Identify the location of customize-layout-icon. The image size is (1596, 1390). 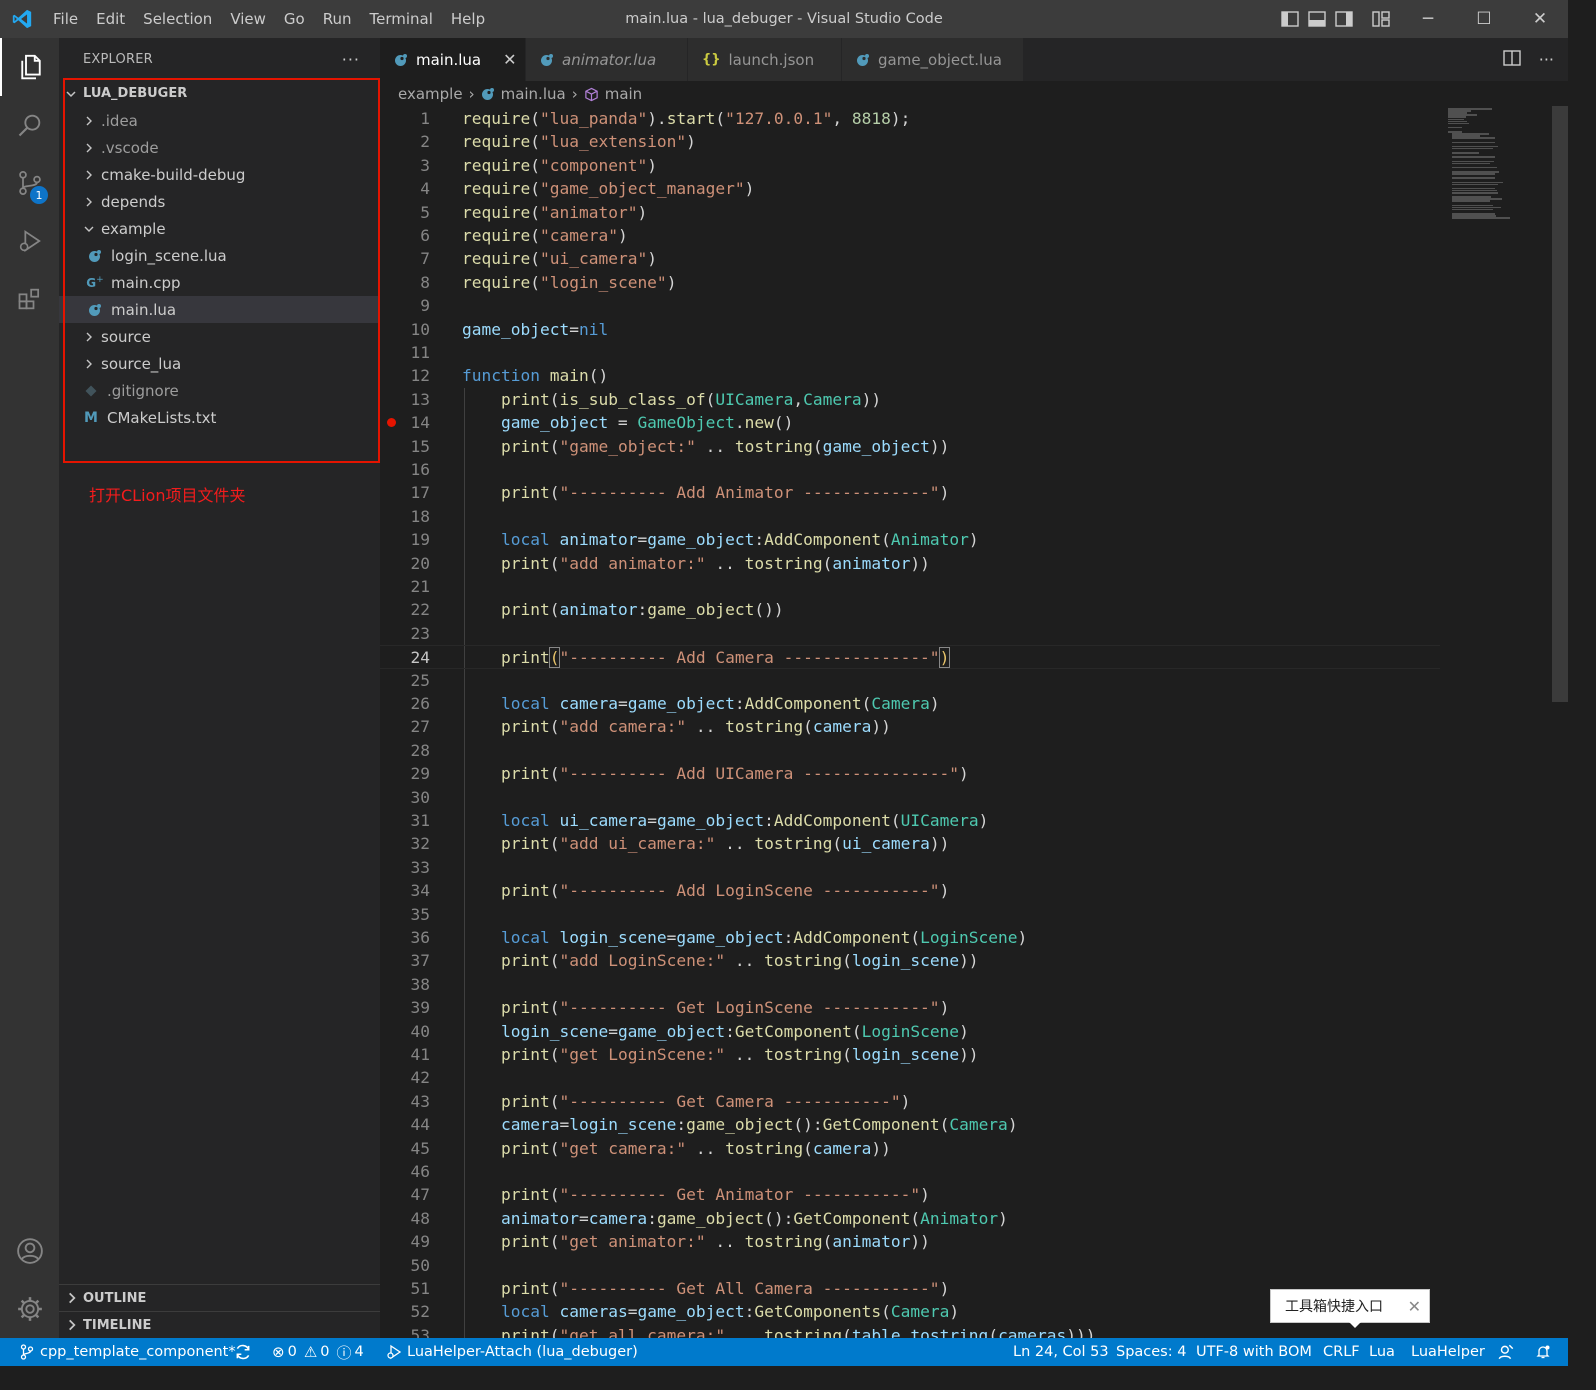
(1380, 19).